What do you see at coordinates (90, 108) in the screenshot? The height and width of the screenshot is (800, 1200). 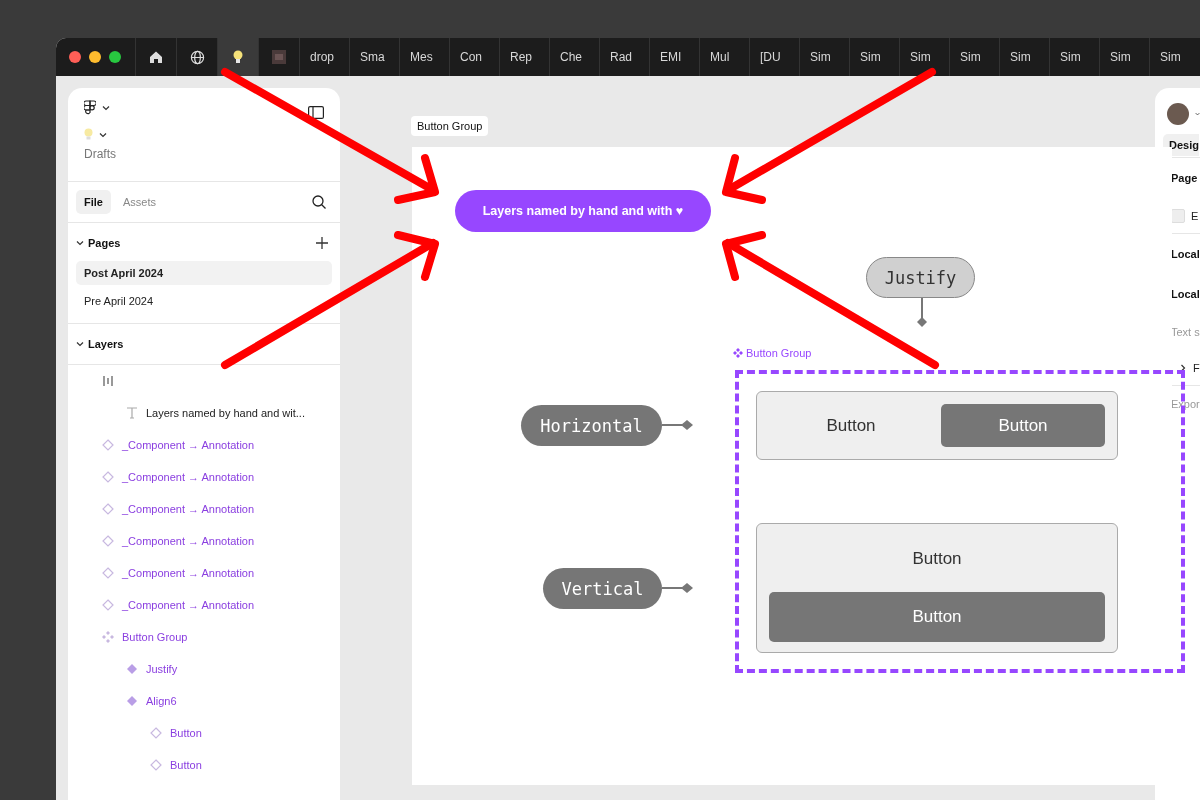 I see `figma-logo-icon` at bounding box center [90, 108].